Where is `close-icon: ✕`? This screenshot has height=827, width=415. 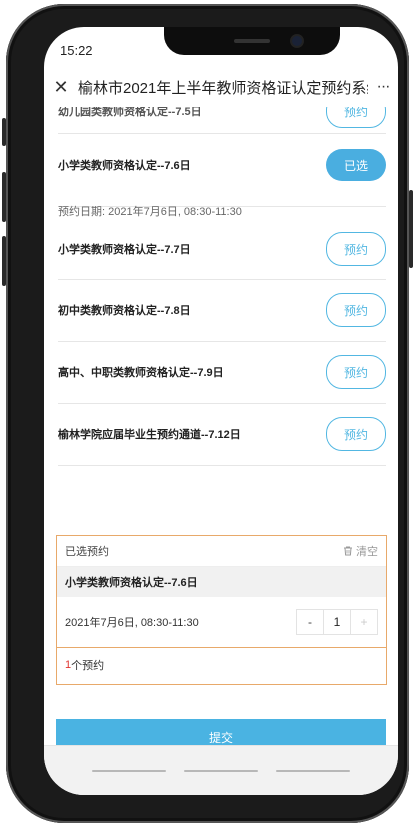
close-icon: ✕ is located at coordinates (61, 87).